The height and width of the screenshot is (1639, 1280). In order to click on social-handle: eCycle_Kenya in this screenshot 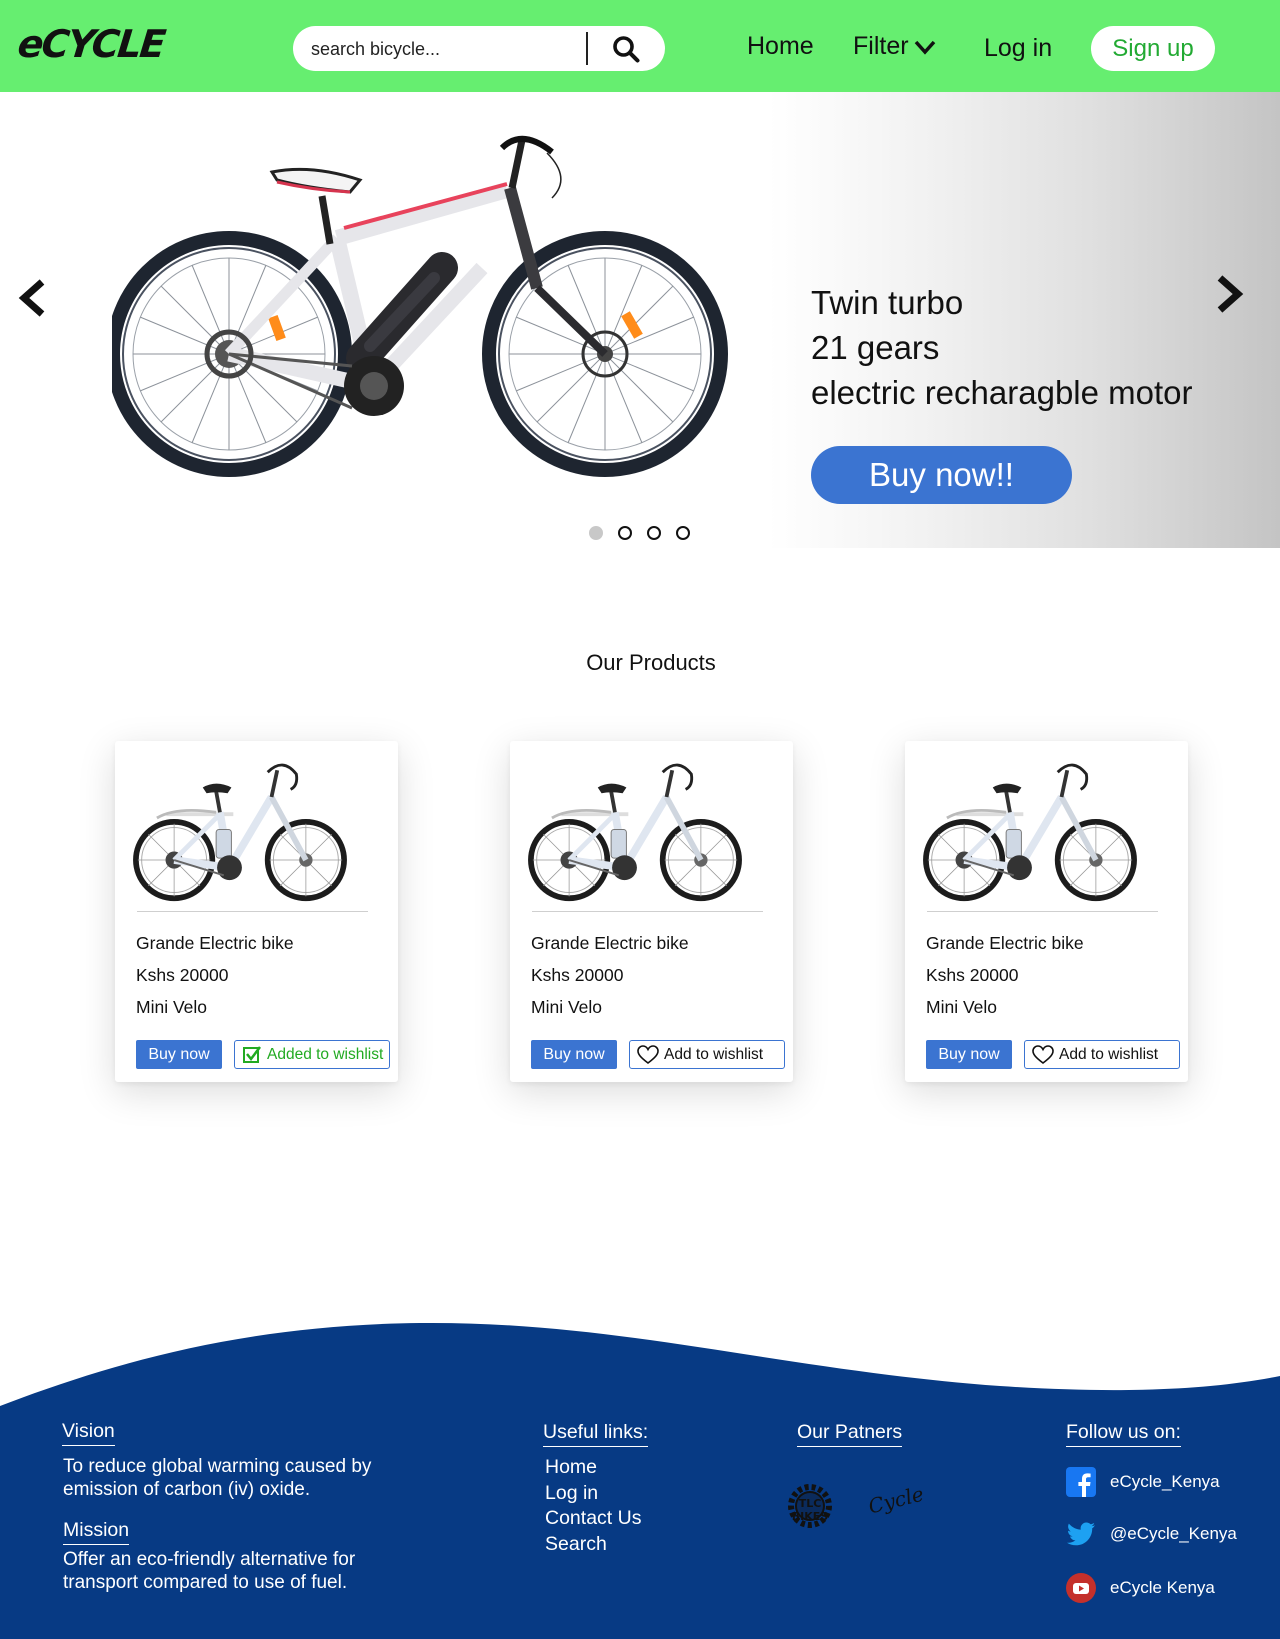, I will do `click(1165, 1481)`.